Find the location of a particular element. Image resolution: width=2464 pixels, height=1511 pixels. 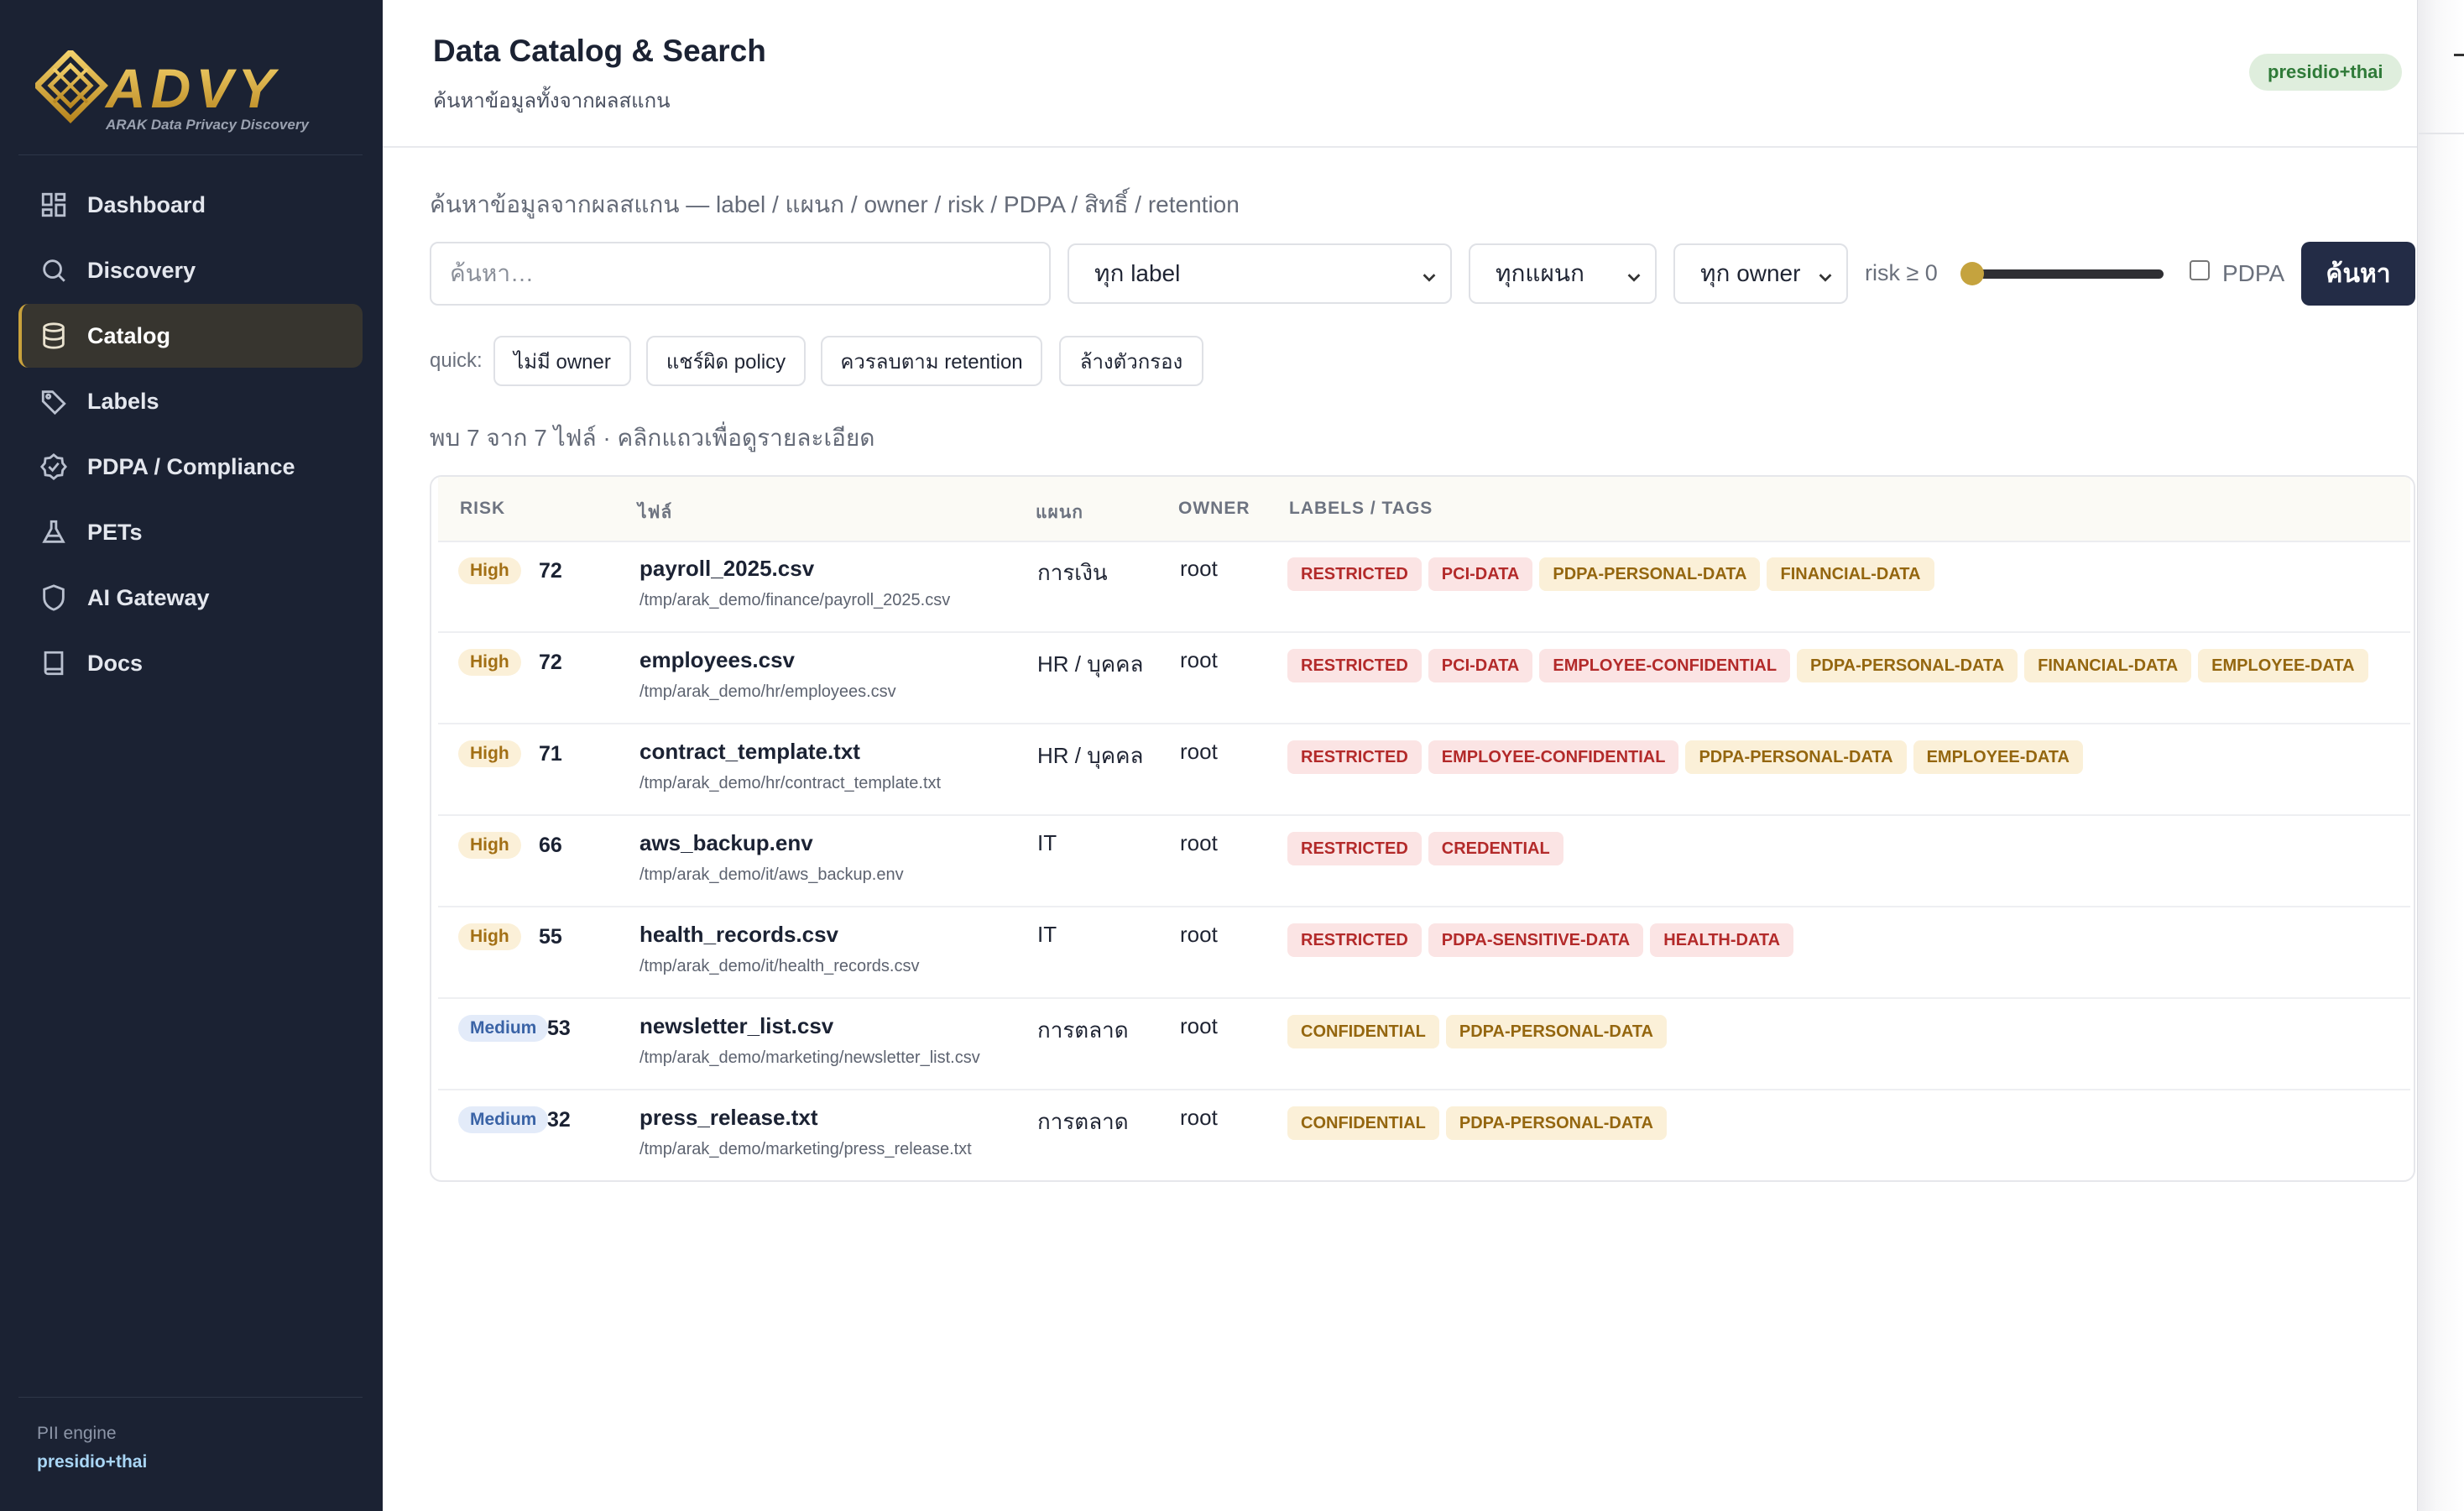

sidebar-item-pets: PETs is located at coordinates (190, 532).